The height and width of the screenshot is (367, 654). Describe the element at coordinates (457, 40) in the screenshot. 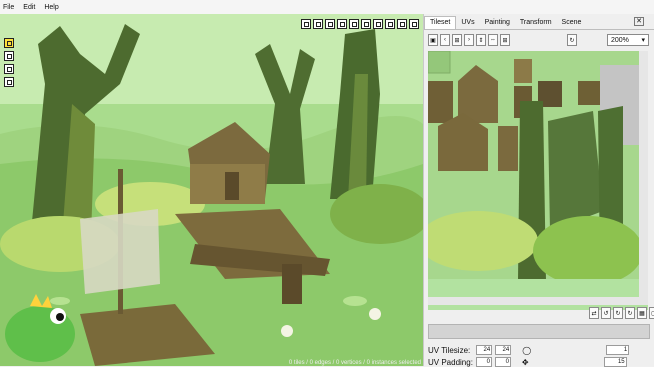

I see `grid-icon: ⊞` at that location.